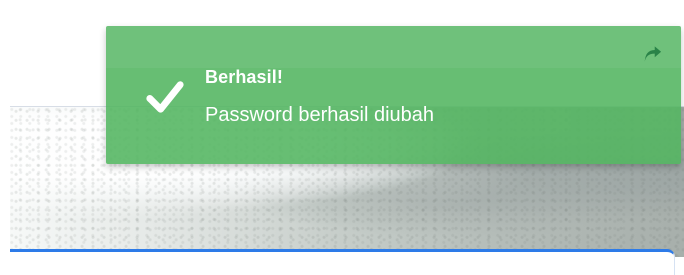 This screenshot has height=275, width=684. I want to click on content-panel-top, so click(342, 262).